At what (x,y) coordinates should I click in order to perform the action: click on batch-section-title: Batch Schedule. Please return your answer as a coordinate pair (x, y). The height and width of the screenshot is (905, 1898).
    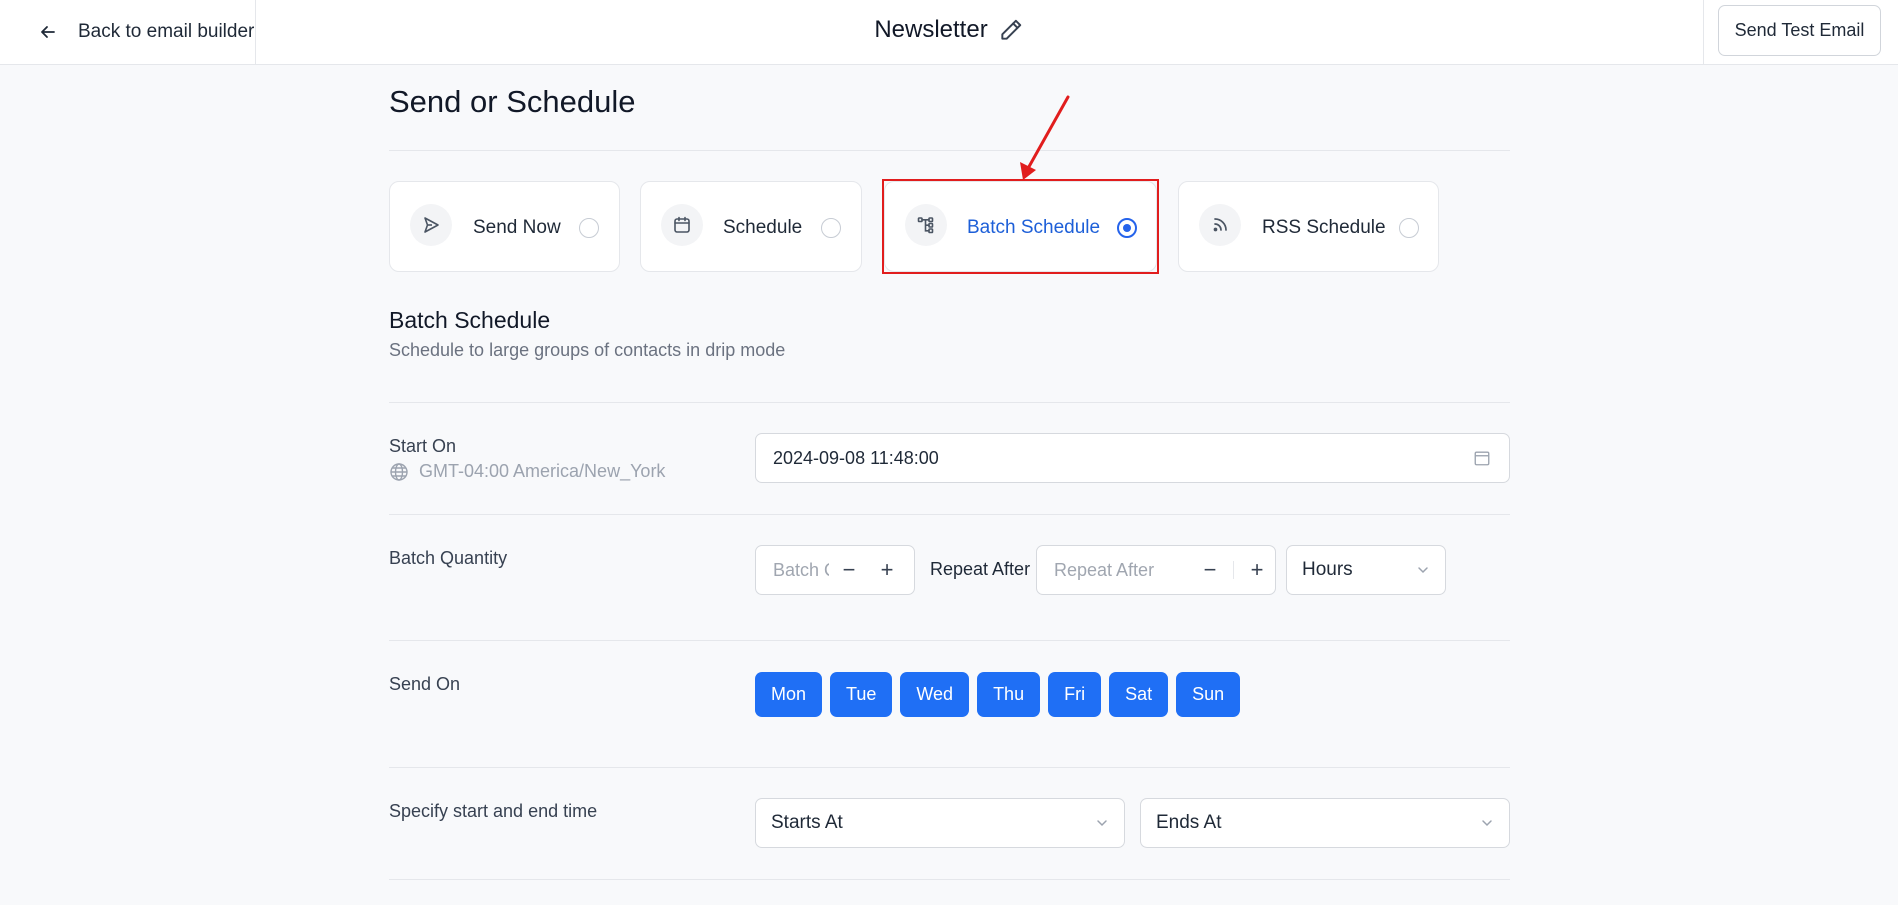
    Looking at the image, I should click on (470, 320).